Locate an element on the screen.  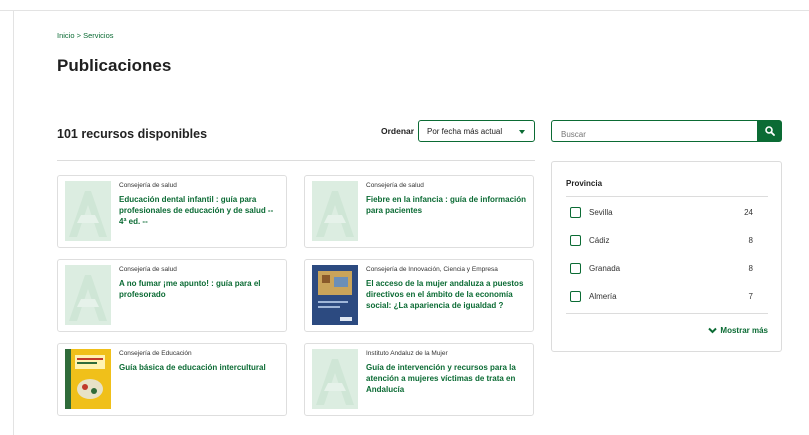
order-label: Ordenar is located at coordinates (398, 131).